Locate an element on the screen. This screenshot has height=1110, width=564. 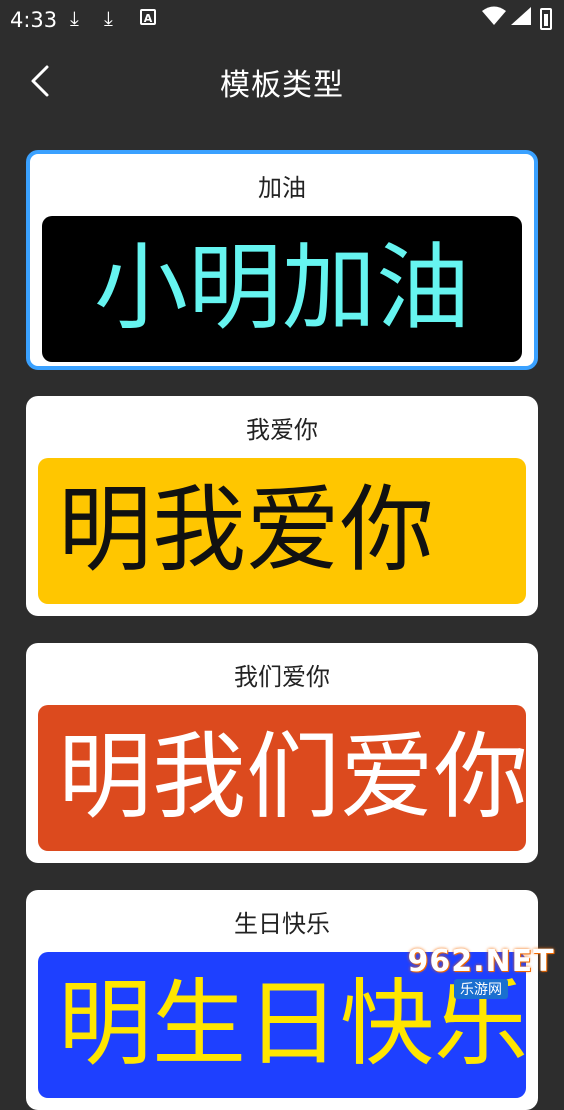
preview-text: 明我爱你 is located at coordinates (246, 530).